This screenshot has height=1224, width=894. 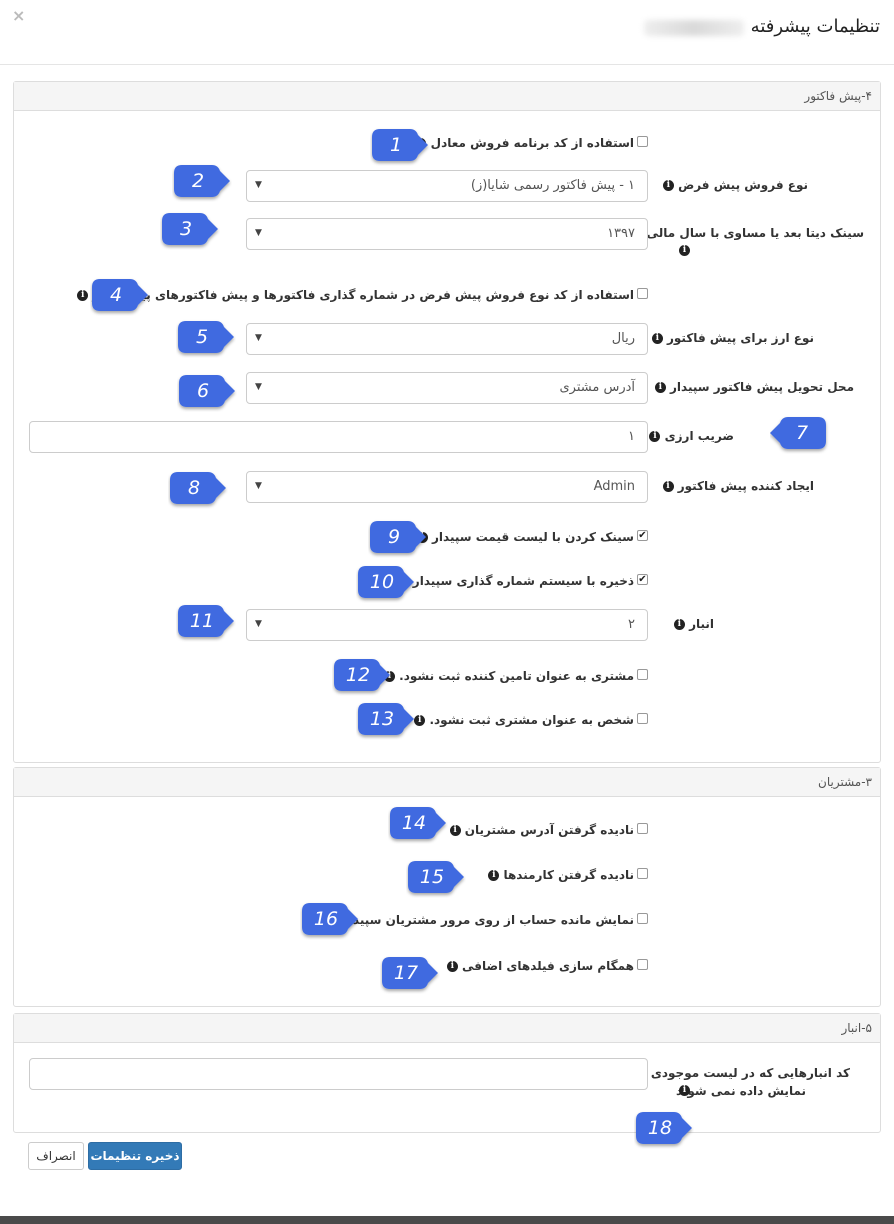 I want to click on annotation-badge: 17, so click(x=409, y=973).